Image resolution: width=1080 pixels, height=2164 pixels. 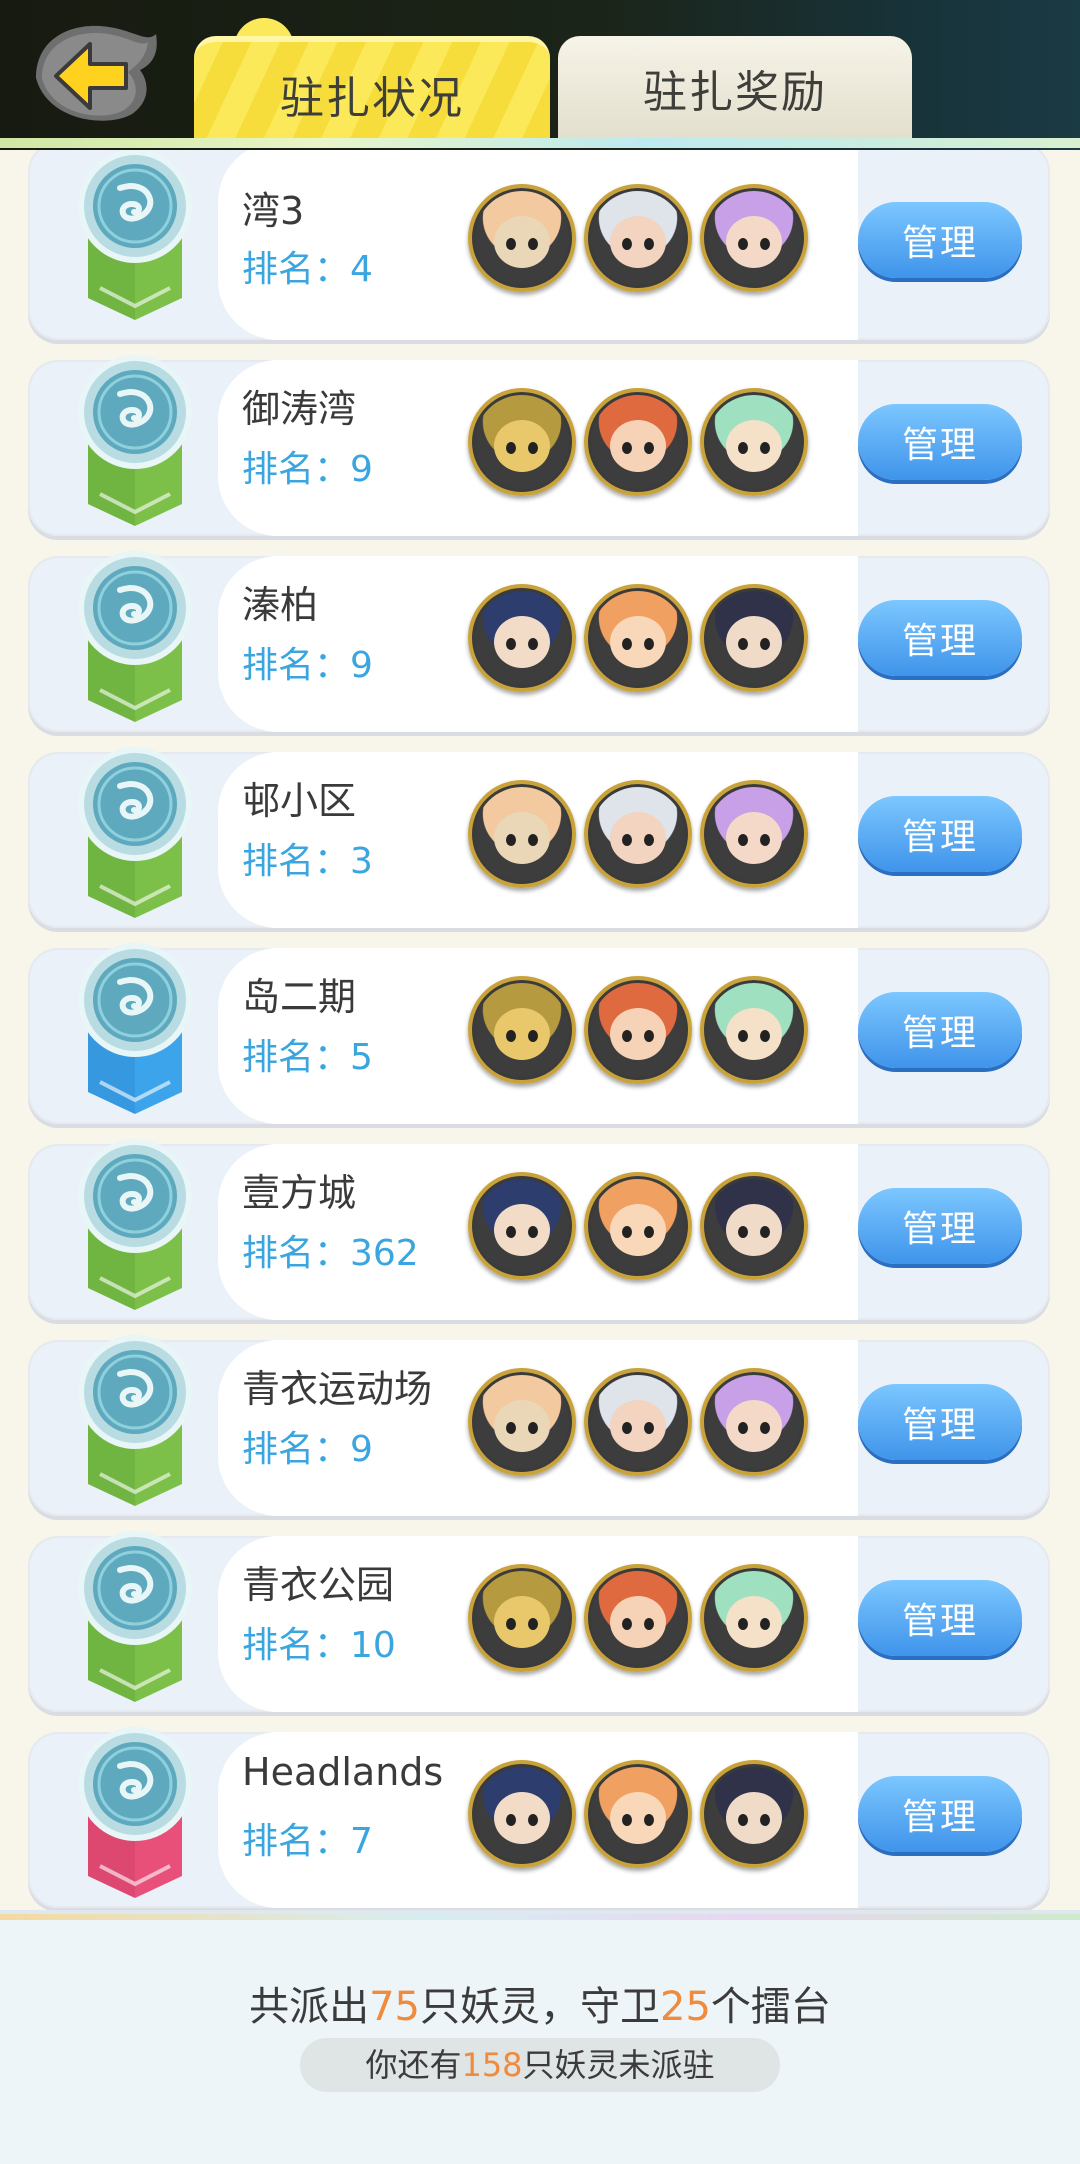 What do you see at coordinates (307, 1057) in the screenshot?
I see `station-rank: 排名：5` at bounding box center [307, 1057].